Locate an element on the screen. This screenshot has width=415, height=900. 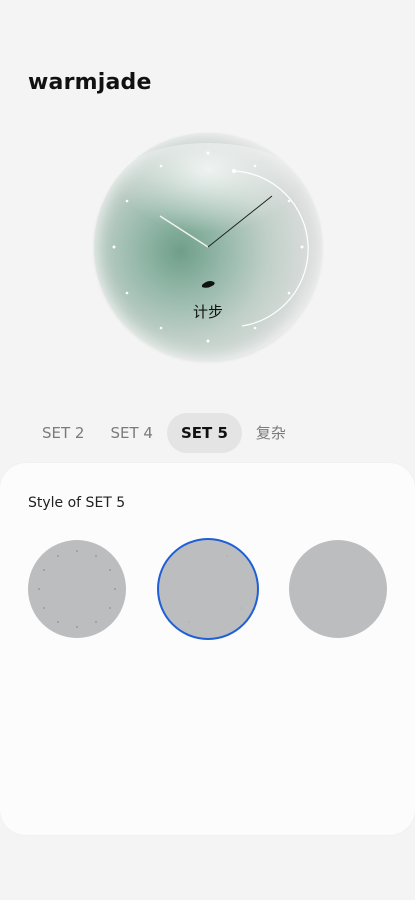
steps-complication-label: 计步 is located at coordinates (207, 312).